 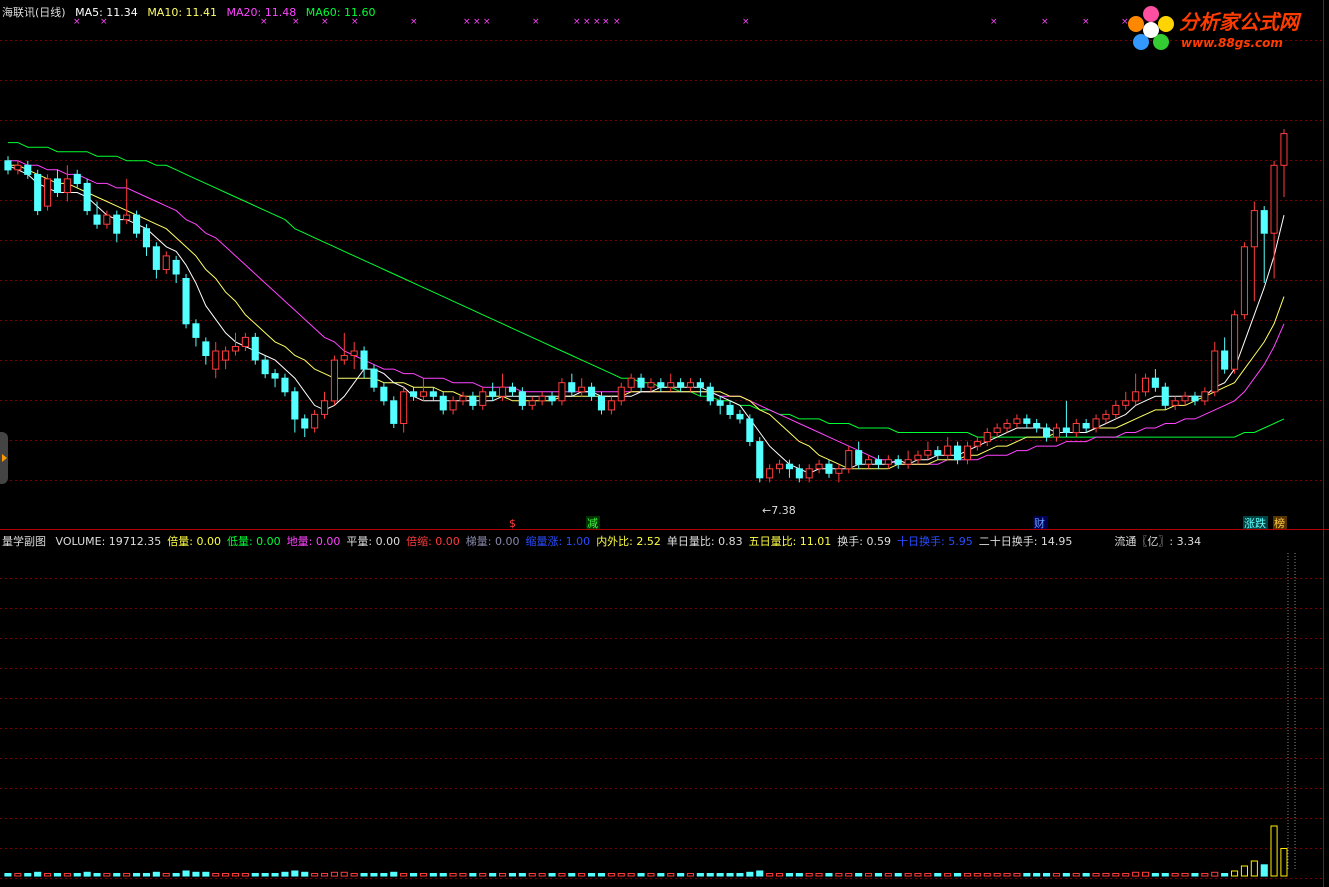 I want to click on volume-indicator-item: 缩量涨: 1.00, so click(x=558, y=541).